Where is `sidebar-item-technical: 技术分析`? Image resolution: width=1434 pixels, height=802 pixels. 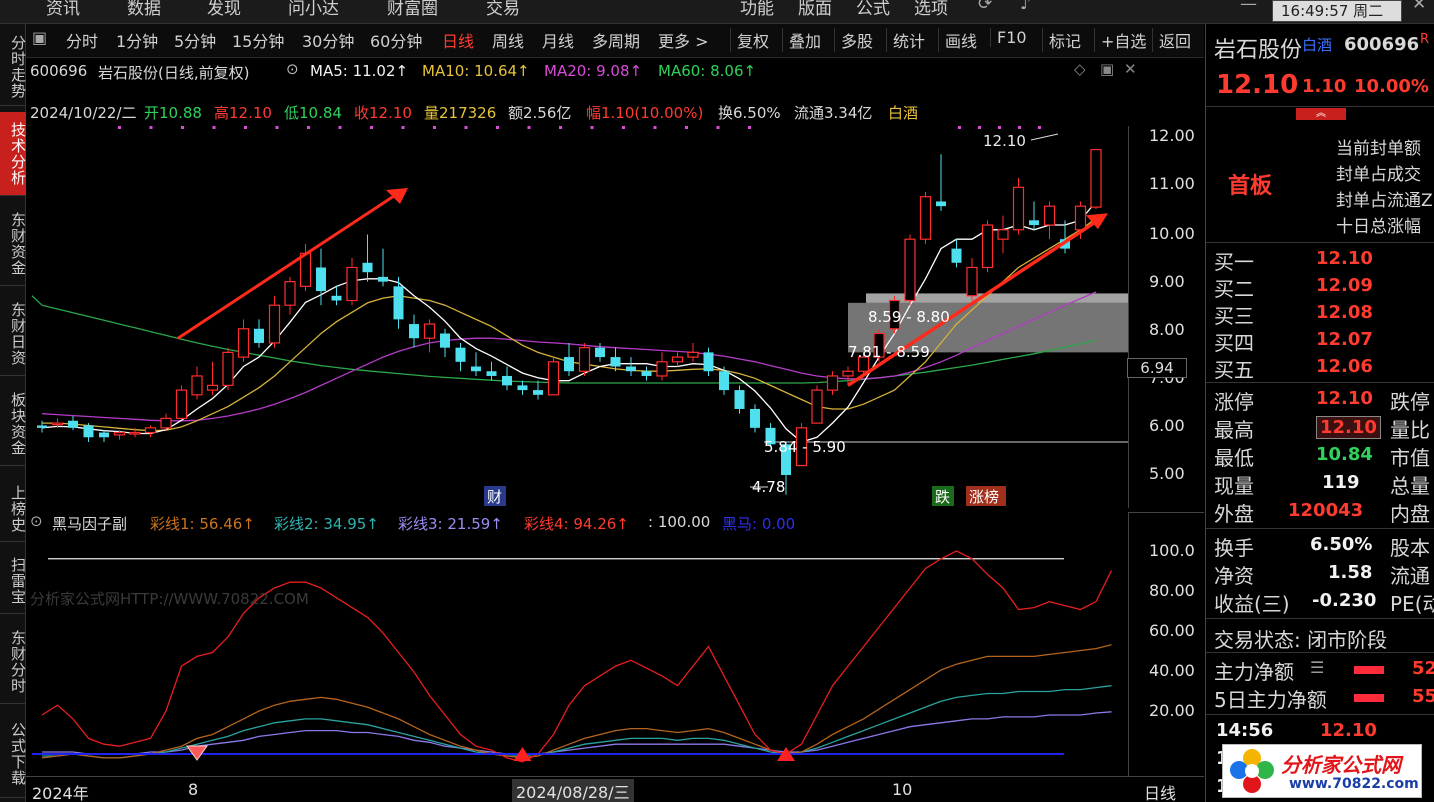
sidebar-item-technical: 技术分析 is located at coordinates (13, 154).